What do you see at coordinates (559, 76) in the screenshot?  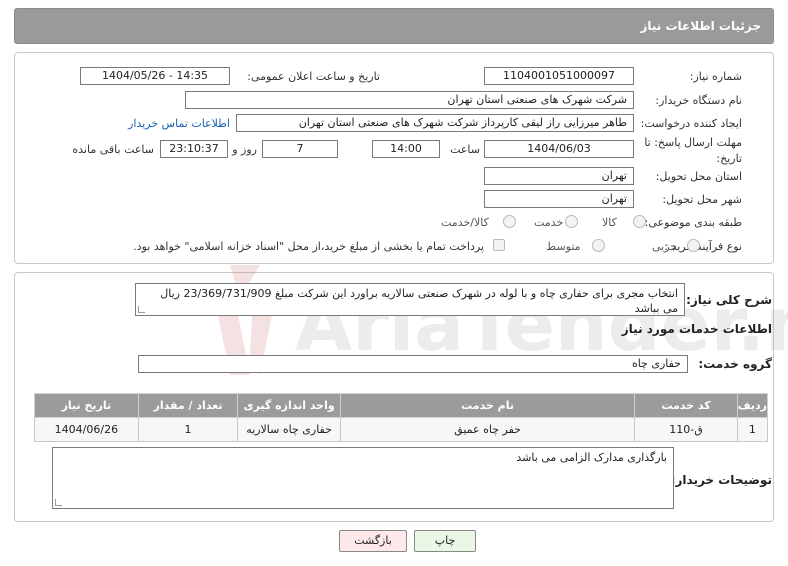 I see `need-number-field: 1104001051000097` at bounding box center [559, 76].